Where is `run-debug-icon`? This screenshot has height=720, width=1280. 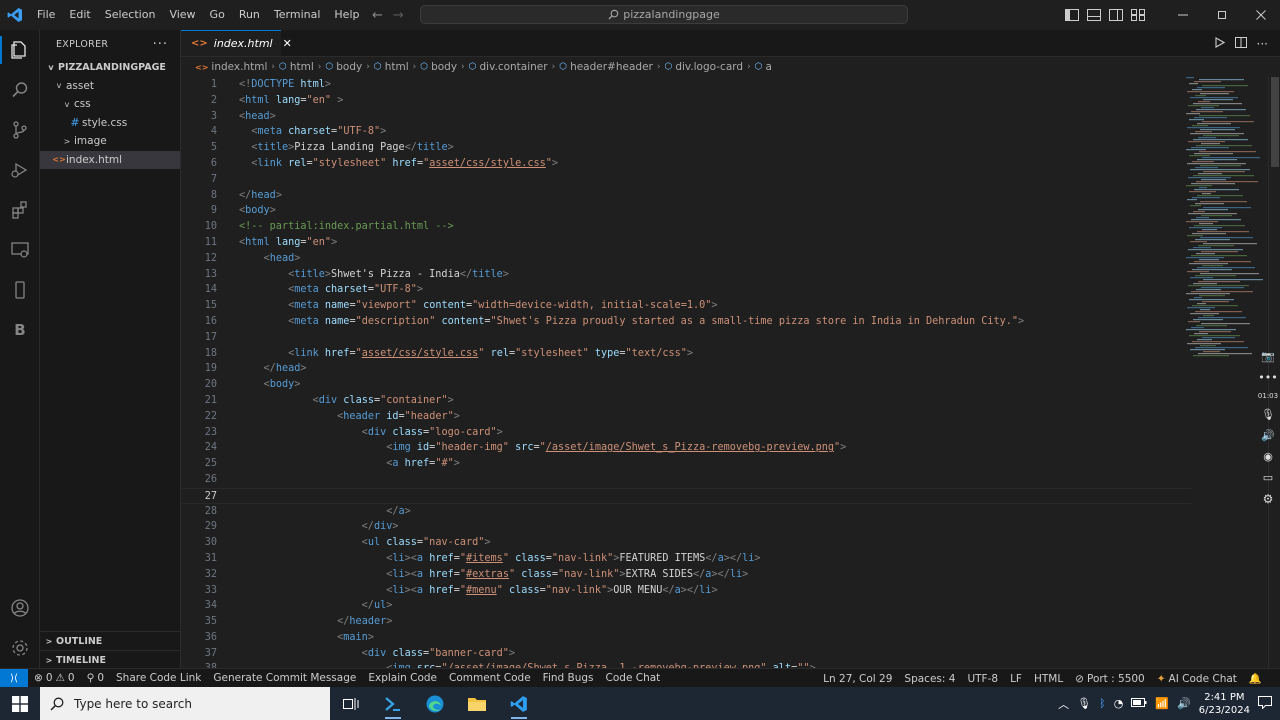 run-debug-icon is located at coordinates (20, 170).